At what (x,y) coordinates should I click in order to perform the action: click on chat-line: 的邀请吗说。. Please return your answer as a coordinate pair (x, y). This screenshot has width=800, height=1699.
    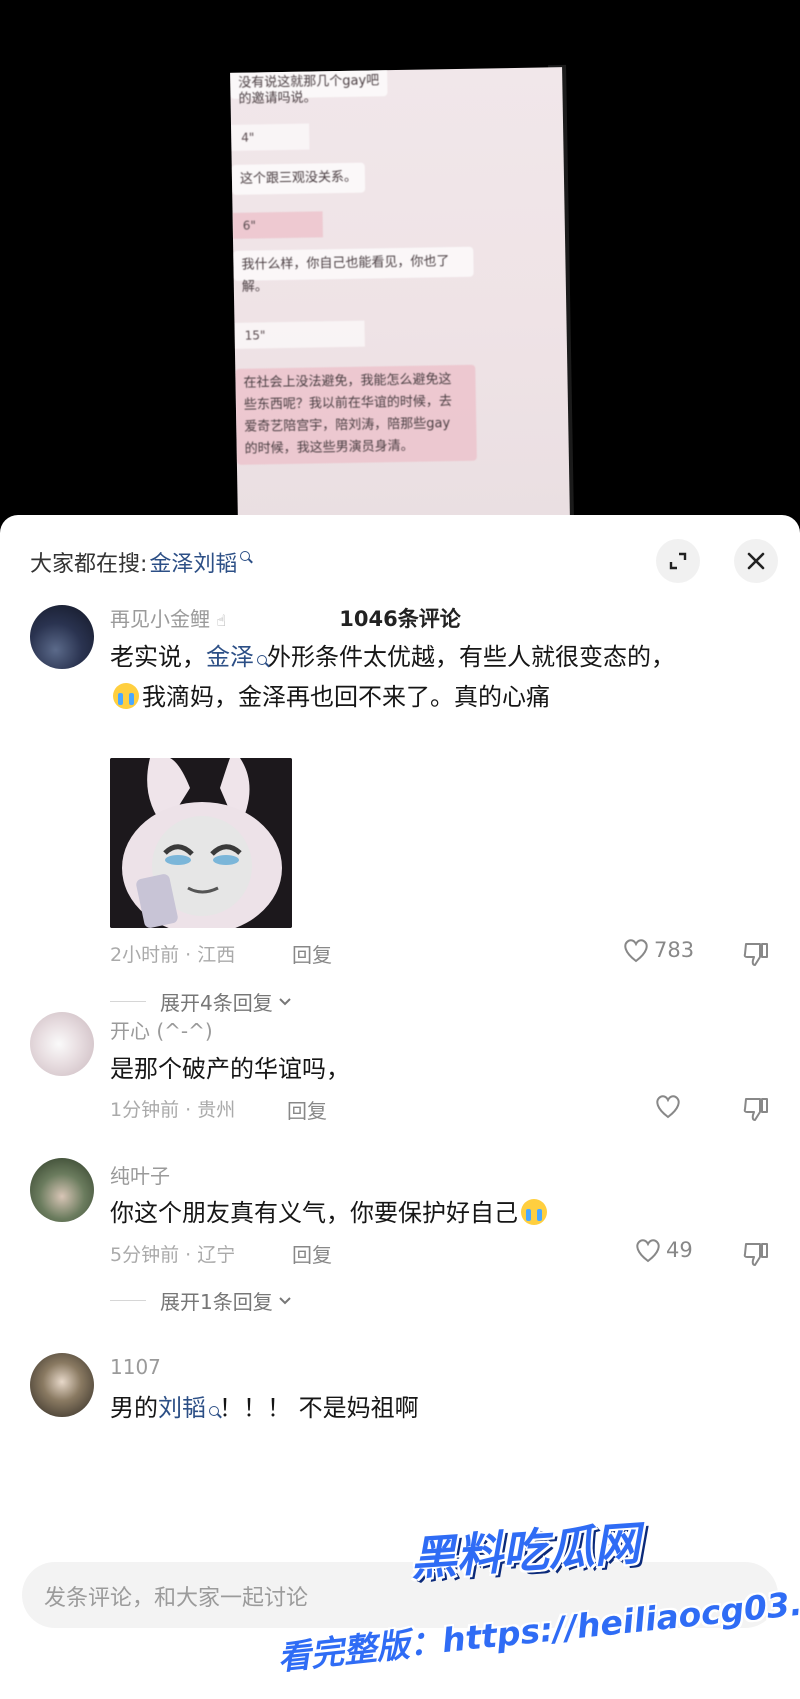
    Looking at the image, I should click on (277, 98).